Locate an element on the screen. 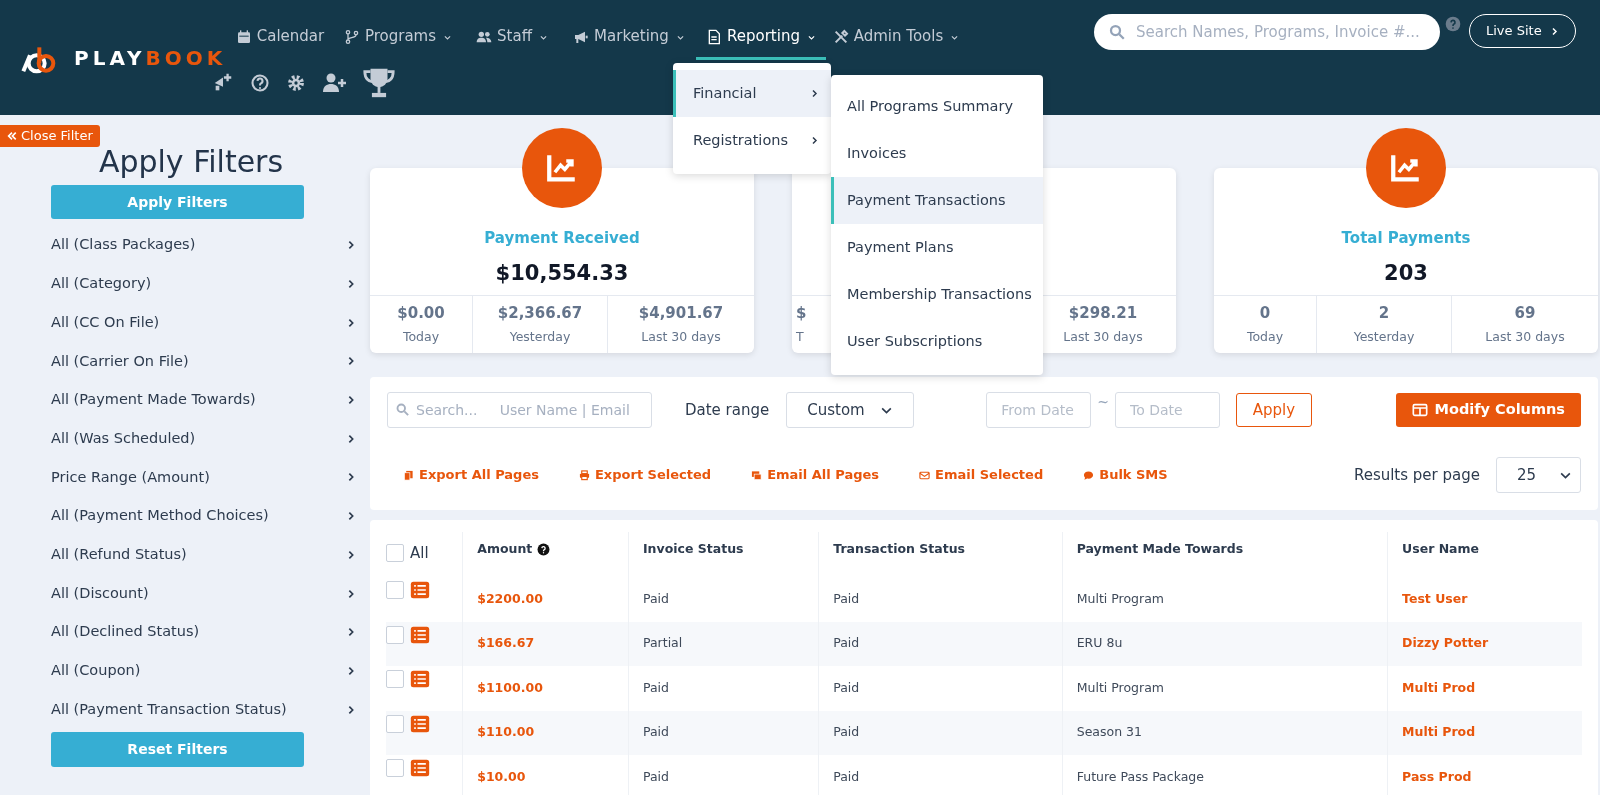 The width and height of the screenshot is (1600, 795). stat-value: $ is located at coordinates (801, 313).